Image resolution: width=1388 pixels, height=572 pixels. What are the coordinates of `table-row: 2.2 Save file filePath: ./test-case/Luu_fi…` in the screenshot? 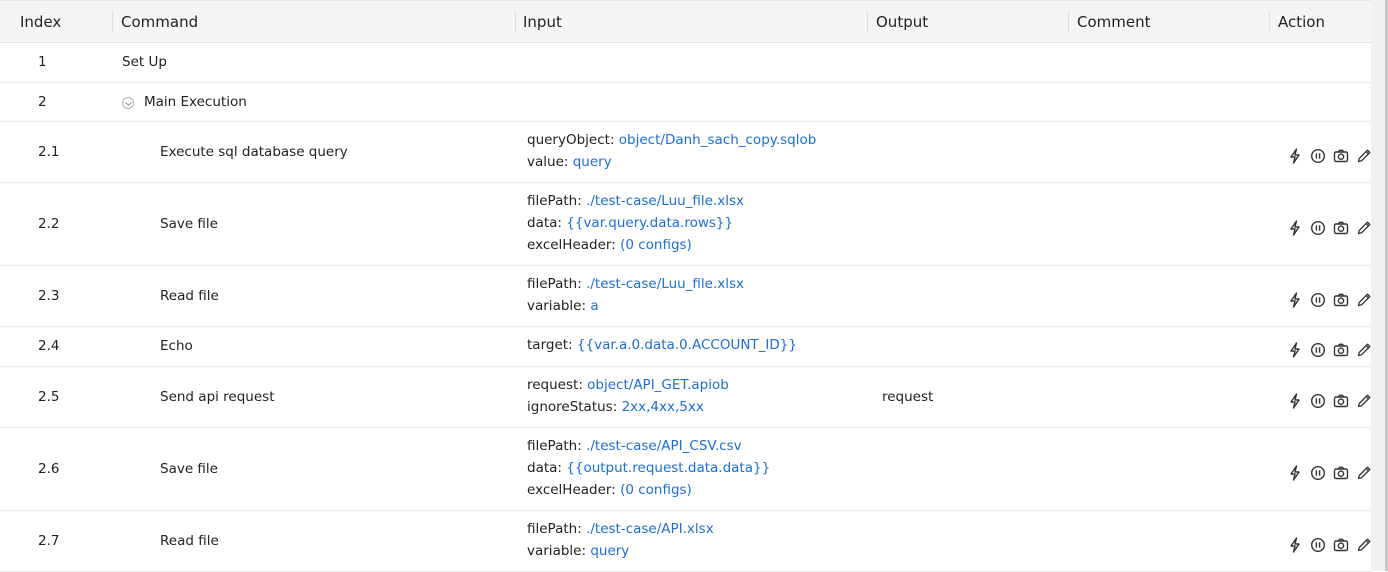 It's located at (685, 224).